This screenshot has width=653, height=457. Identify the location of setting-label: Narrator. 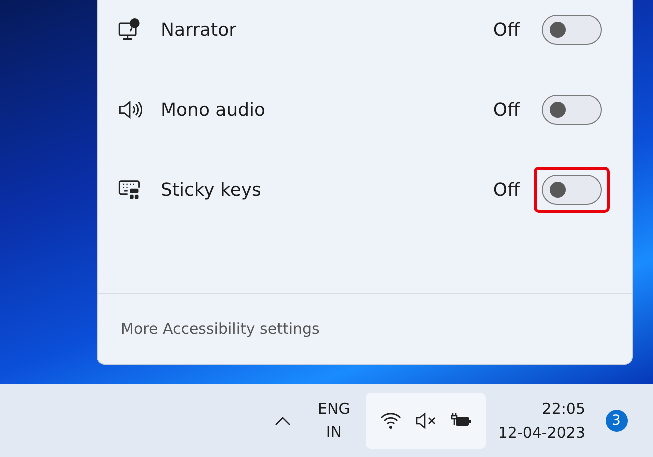
(199, 30).